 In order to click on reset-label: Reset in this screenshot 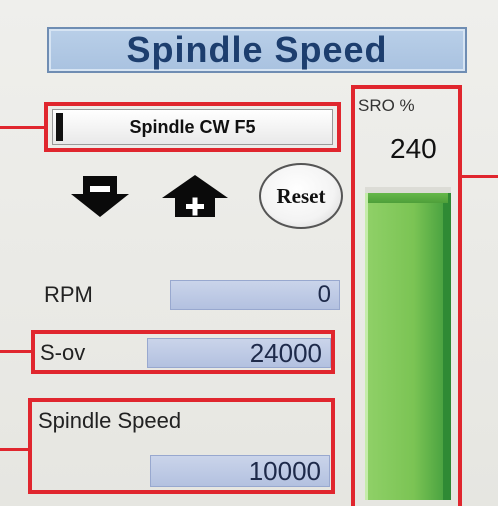, I will do `click(301, 195)`.